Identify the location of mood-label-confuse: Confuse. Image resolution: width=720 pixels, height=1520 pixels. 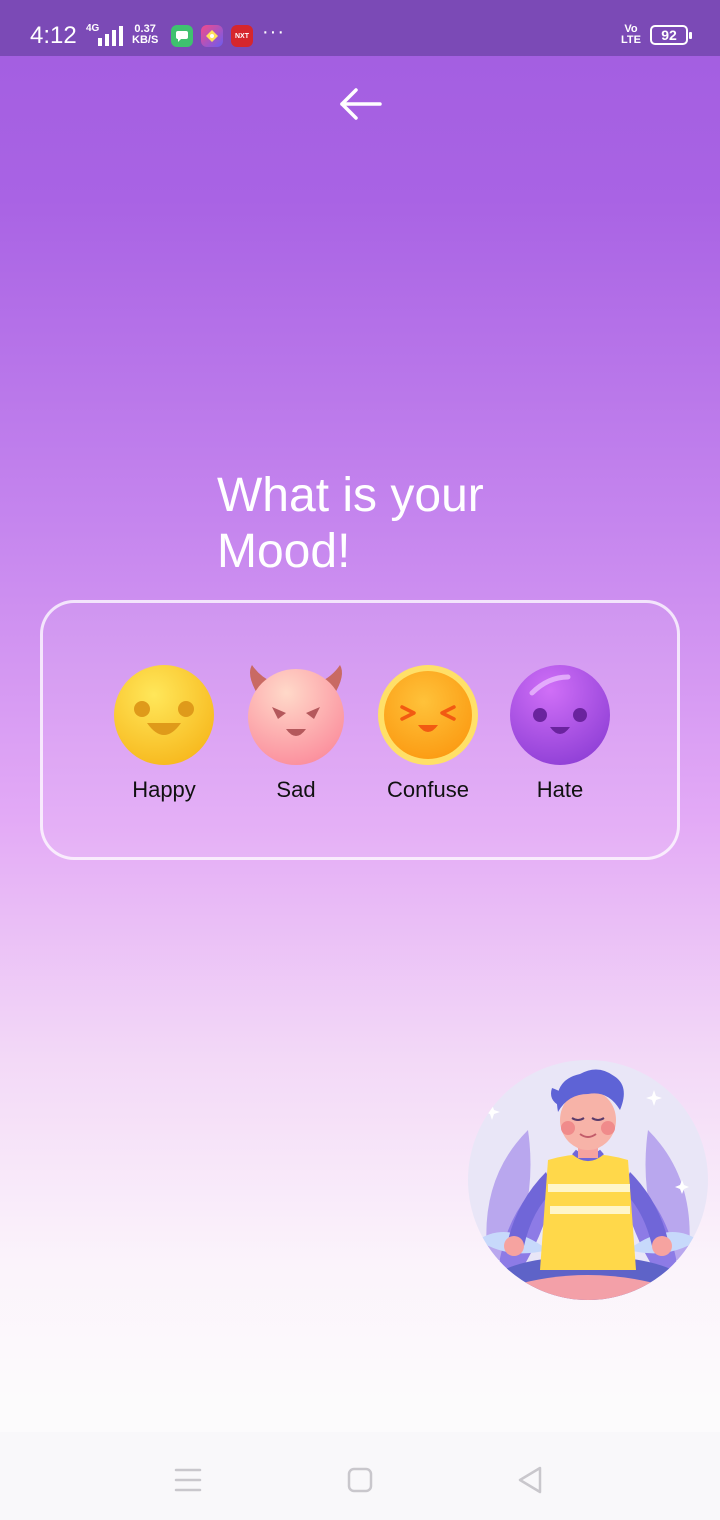
(428, 789).